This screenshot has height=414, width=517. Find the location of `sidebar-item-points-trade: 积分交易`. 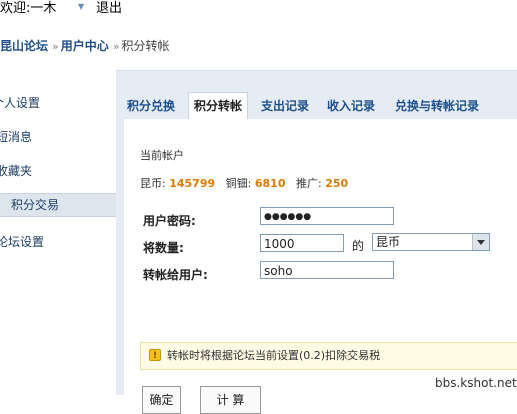

sidebar-item-points-trade: 积分交易 is located at coordinates (58, 205).